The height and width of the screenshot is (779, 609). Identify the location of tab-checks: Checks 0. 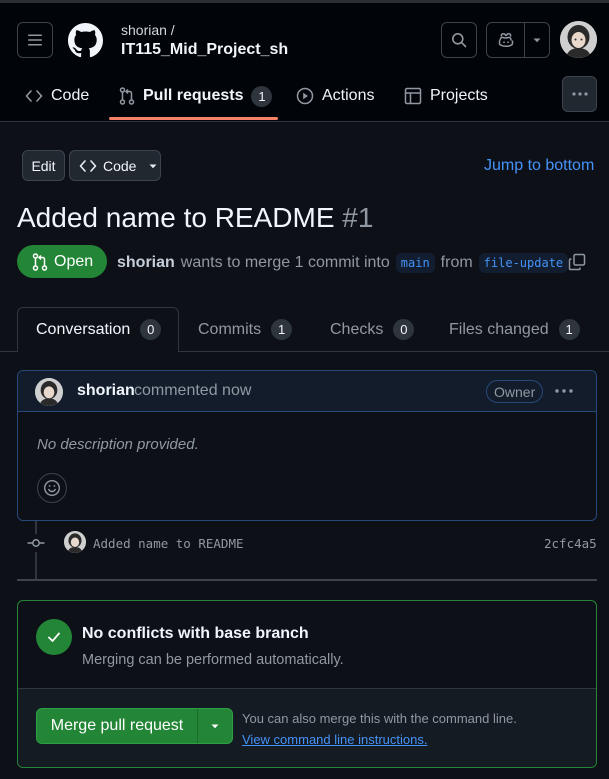
(372, 329).